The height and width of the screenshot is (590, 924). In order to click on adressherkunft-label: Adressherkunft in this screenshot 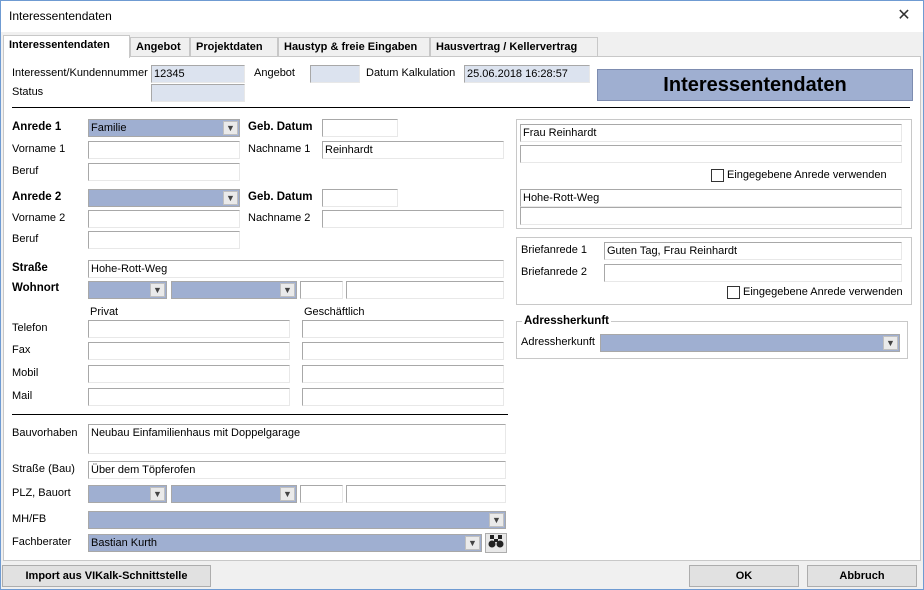, I will do `click(558, 342)`.